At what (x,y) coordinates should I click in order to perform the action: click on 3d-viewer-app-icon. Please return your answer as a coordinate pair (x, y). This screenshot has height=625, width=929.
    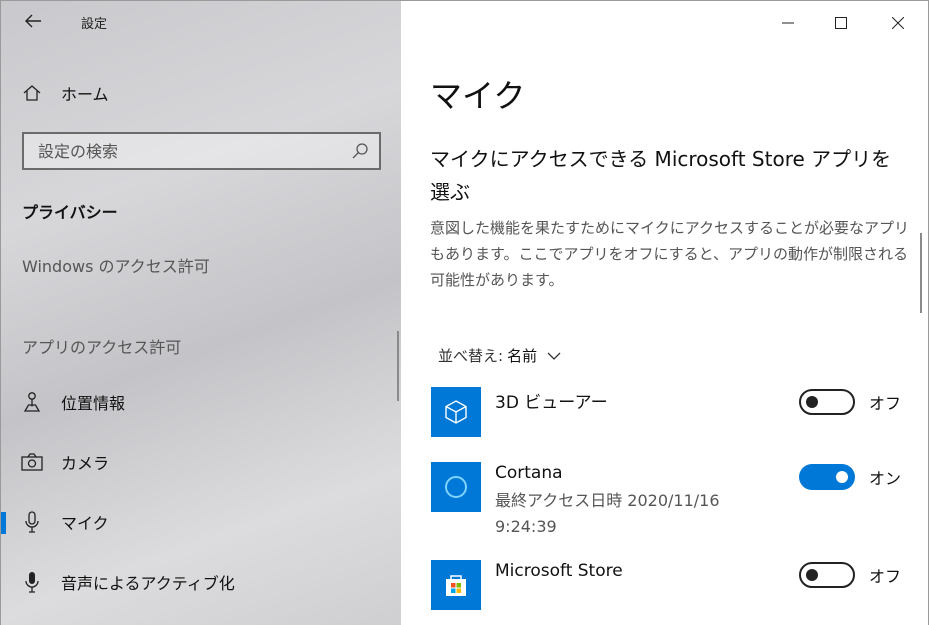
    Looking at the image, I should click on (456, 412).